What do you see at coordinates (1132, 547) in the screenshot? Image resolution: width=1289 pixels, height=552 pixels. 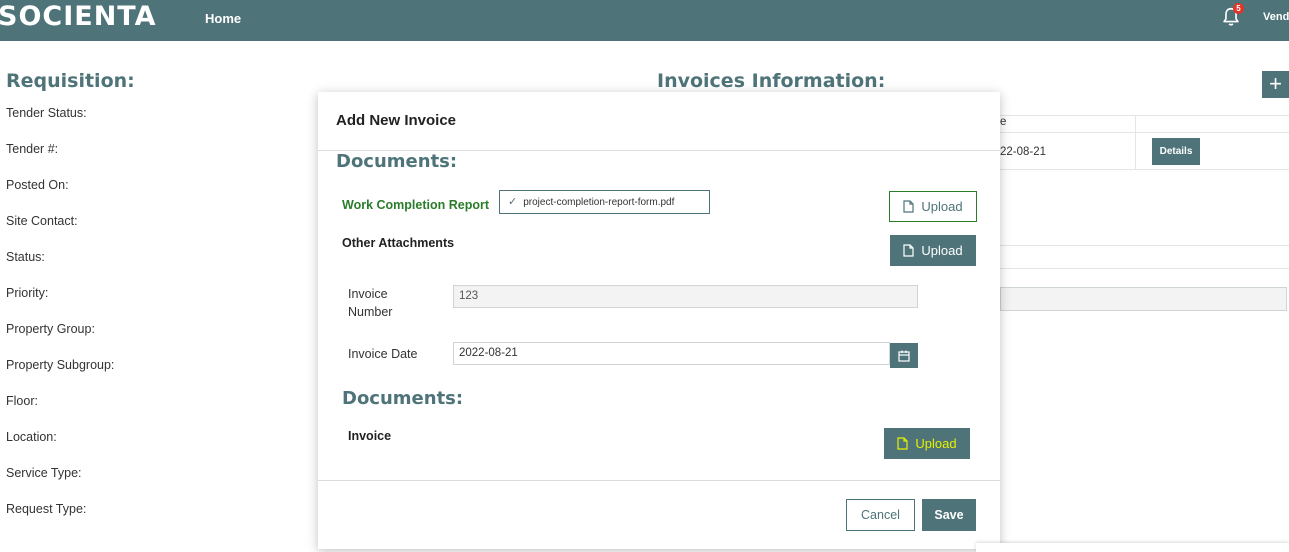 I see `background-panel-edge` at bounding box center [1132, 547].